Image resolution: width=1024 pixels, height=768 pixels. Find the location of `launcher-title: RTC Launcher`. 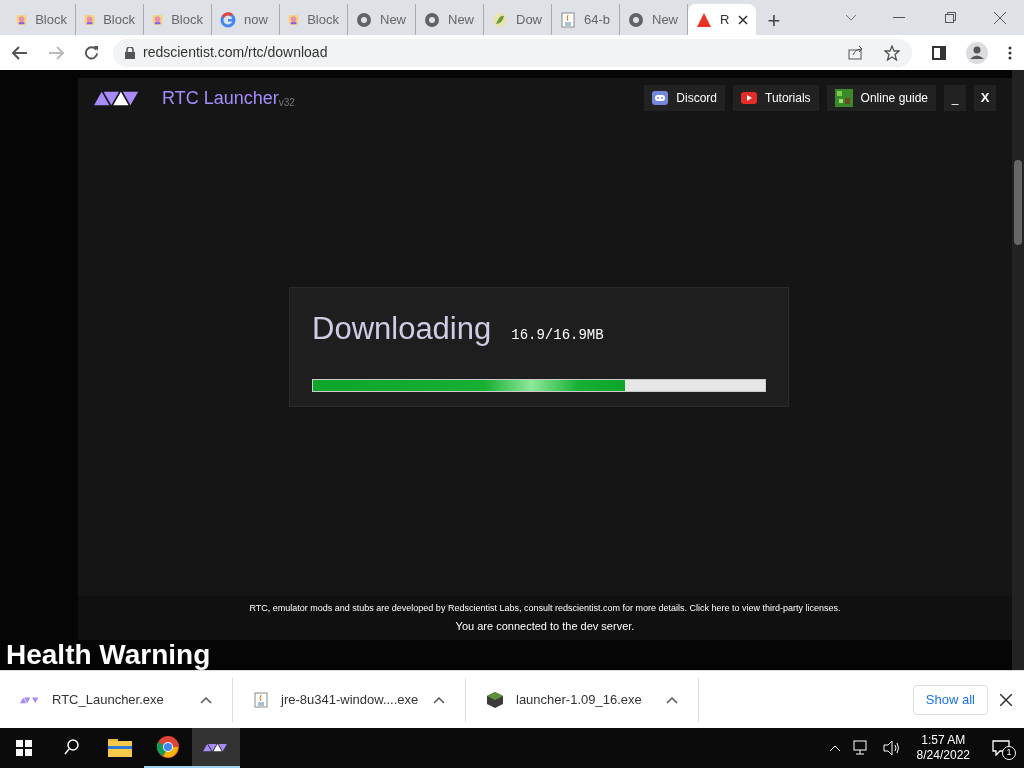

launcher-title: RTC Launcher is located at coordinates (220, 98).